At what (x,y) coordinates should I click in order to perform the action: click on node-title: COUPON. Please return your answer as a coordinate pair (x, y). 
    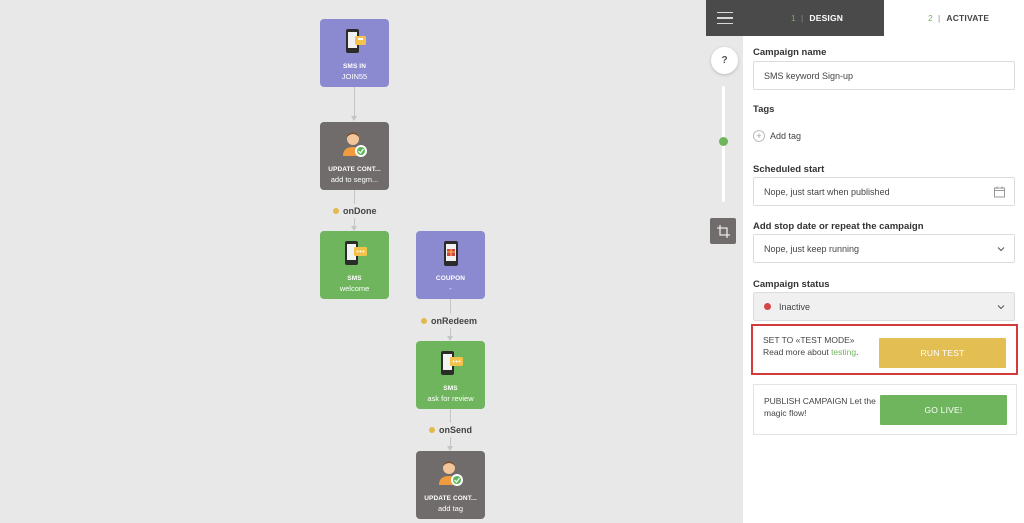
    Looking at the image, I should click on (450, 278).